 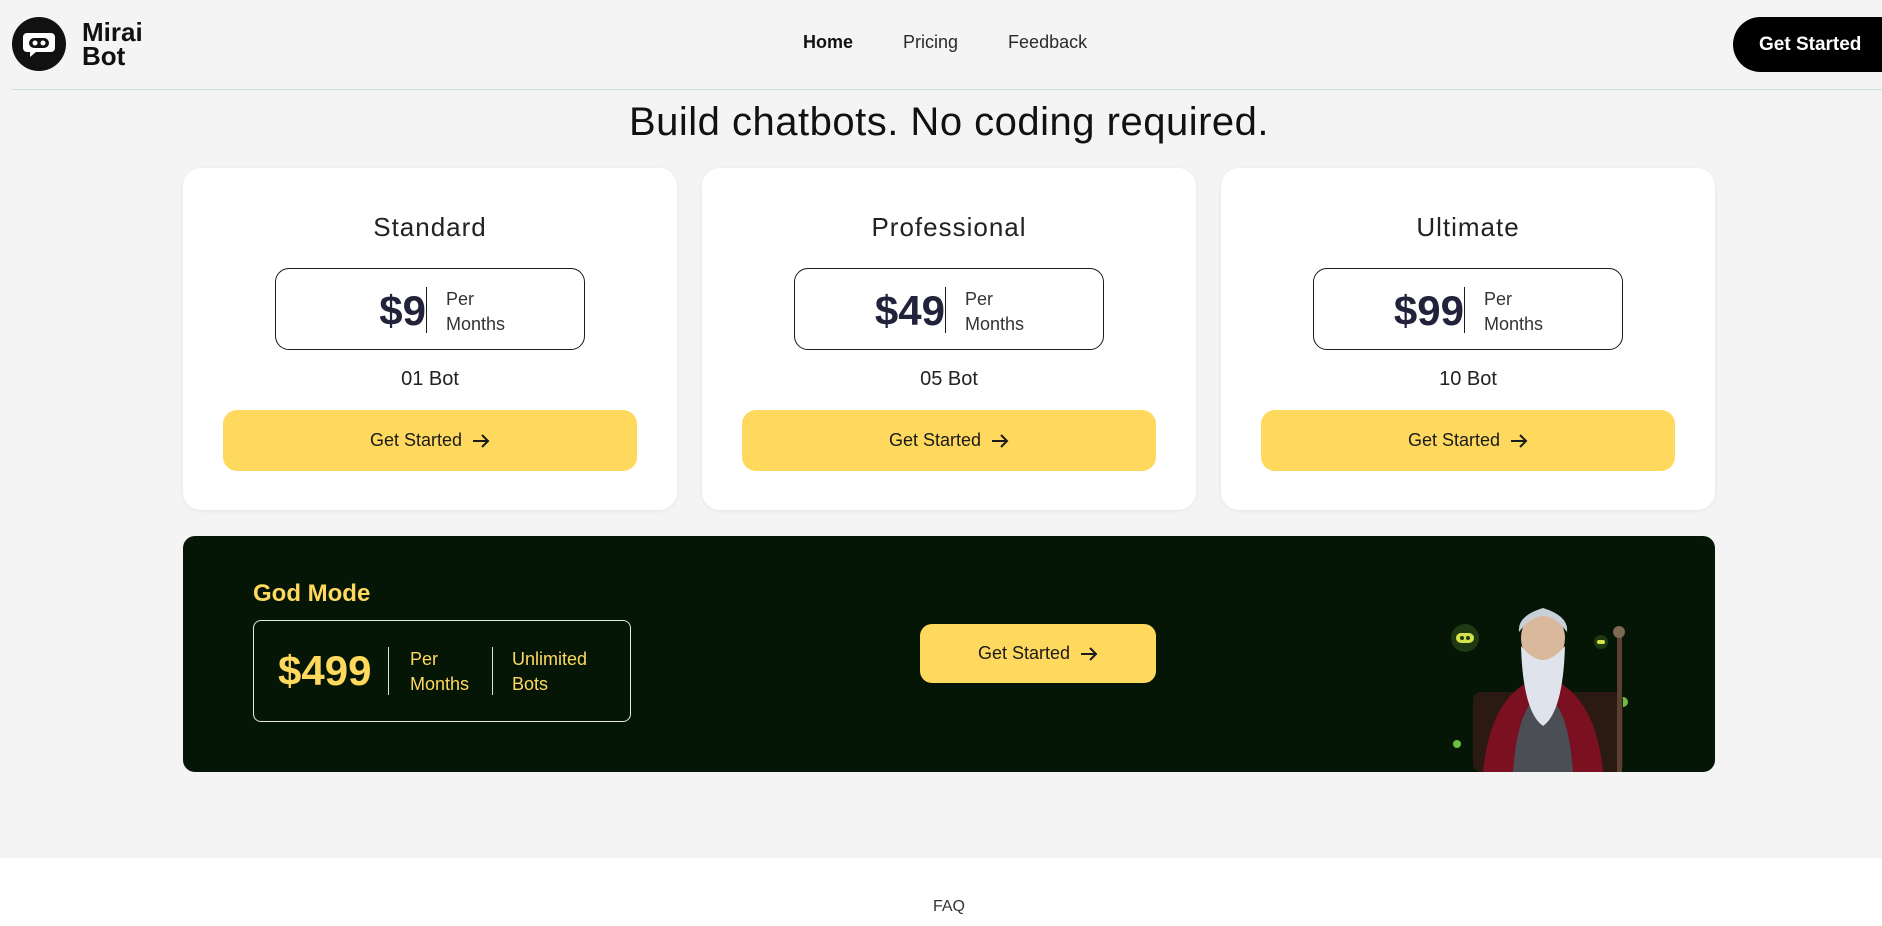 I want to click on wizard-illustration, so click(x=1539, y=690).